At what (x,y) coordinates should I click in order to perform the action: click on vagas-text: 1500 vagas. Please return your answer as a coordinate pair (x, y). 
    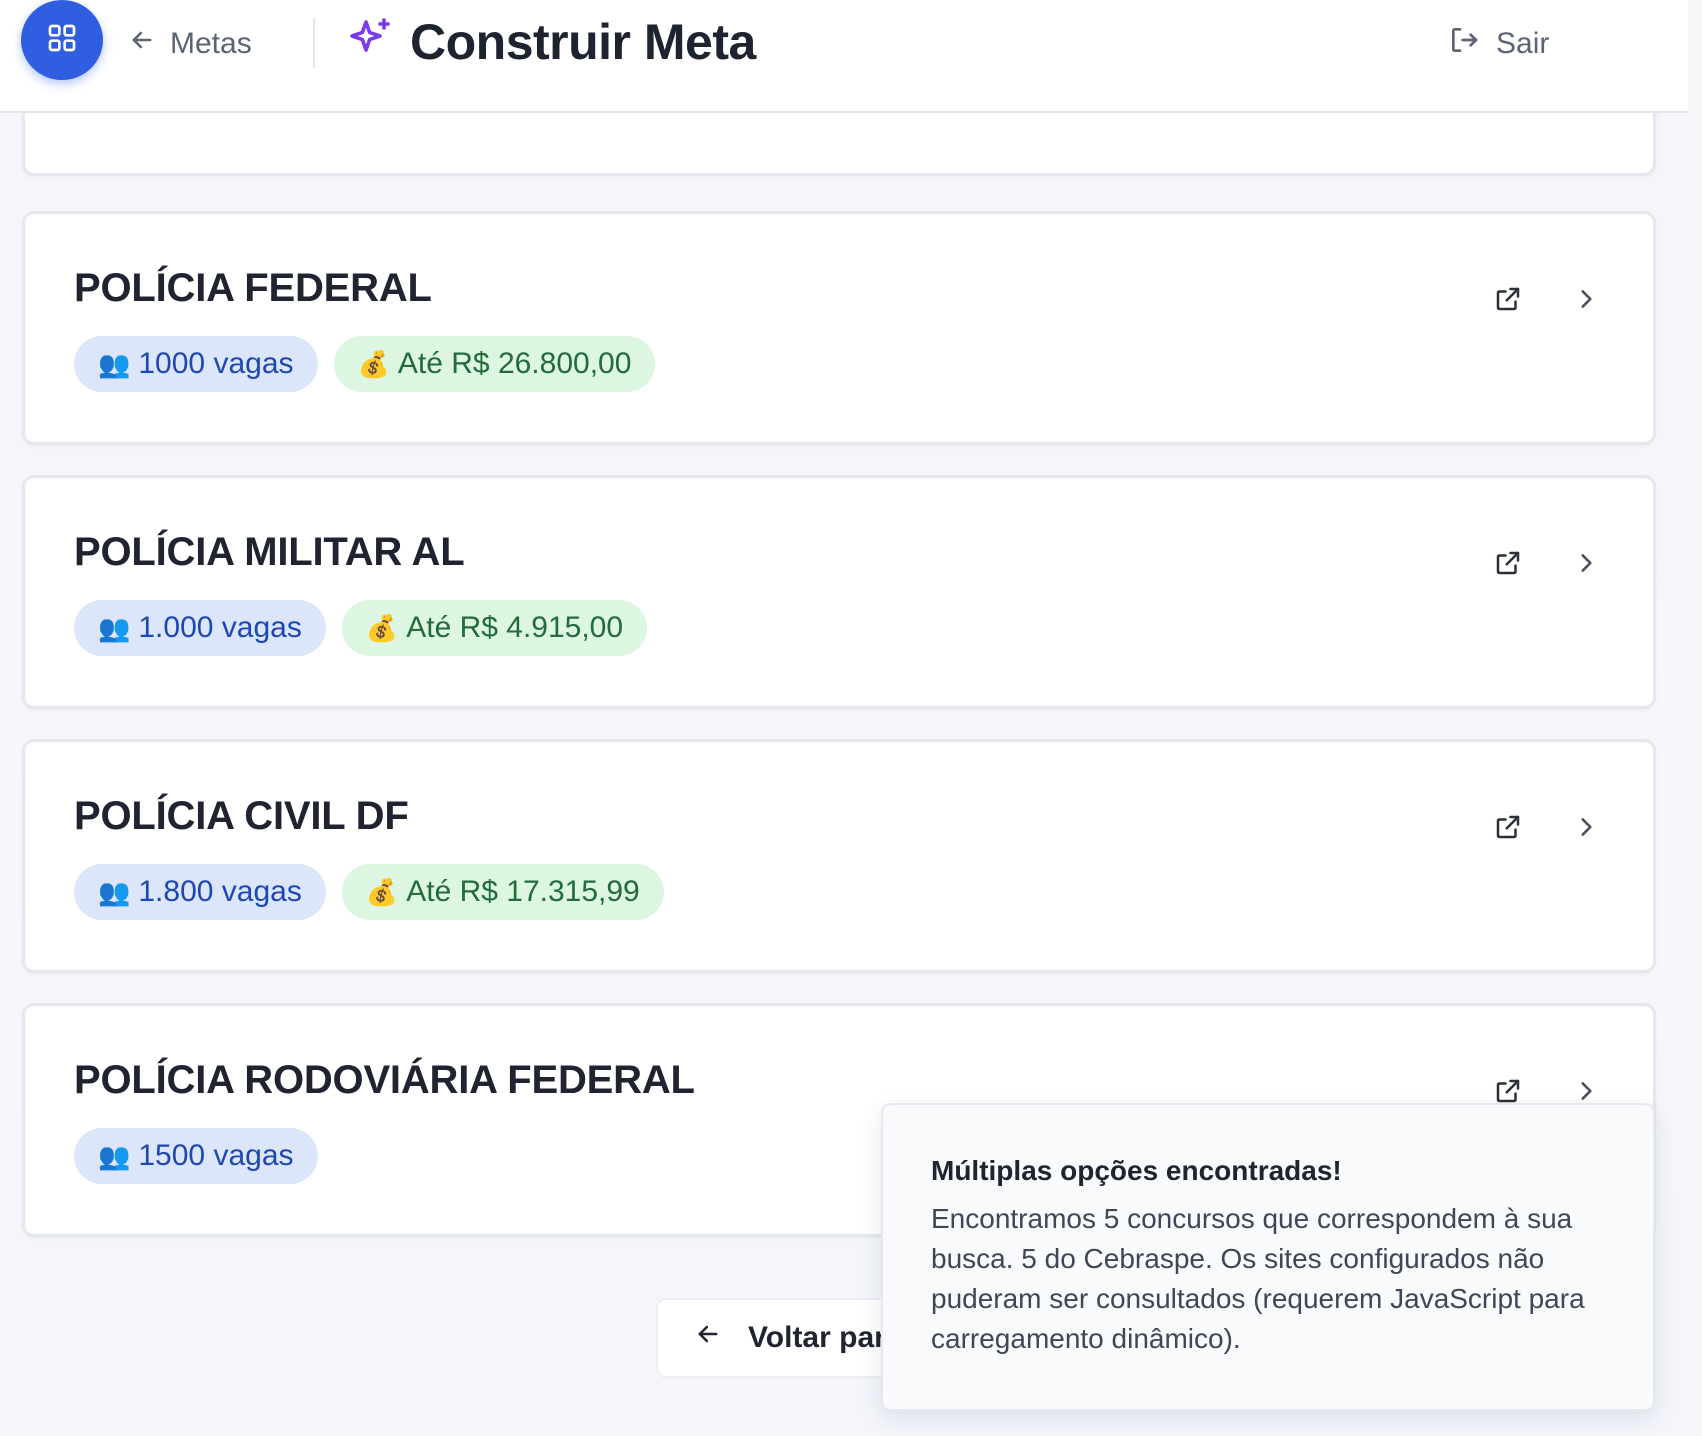
    Looking at the image, I should click on (216, 1155).